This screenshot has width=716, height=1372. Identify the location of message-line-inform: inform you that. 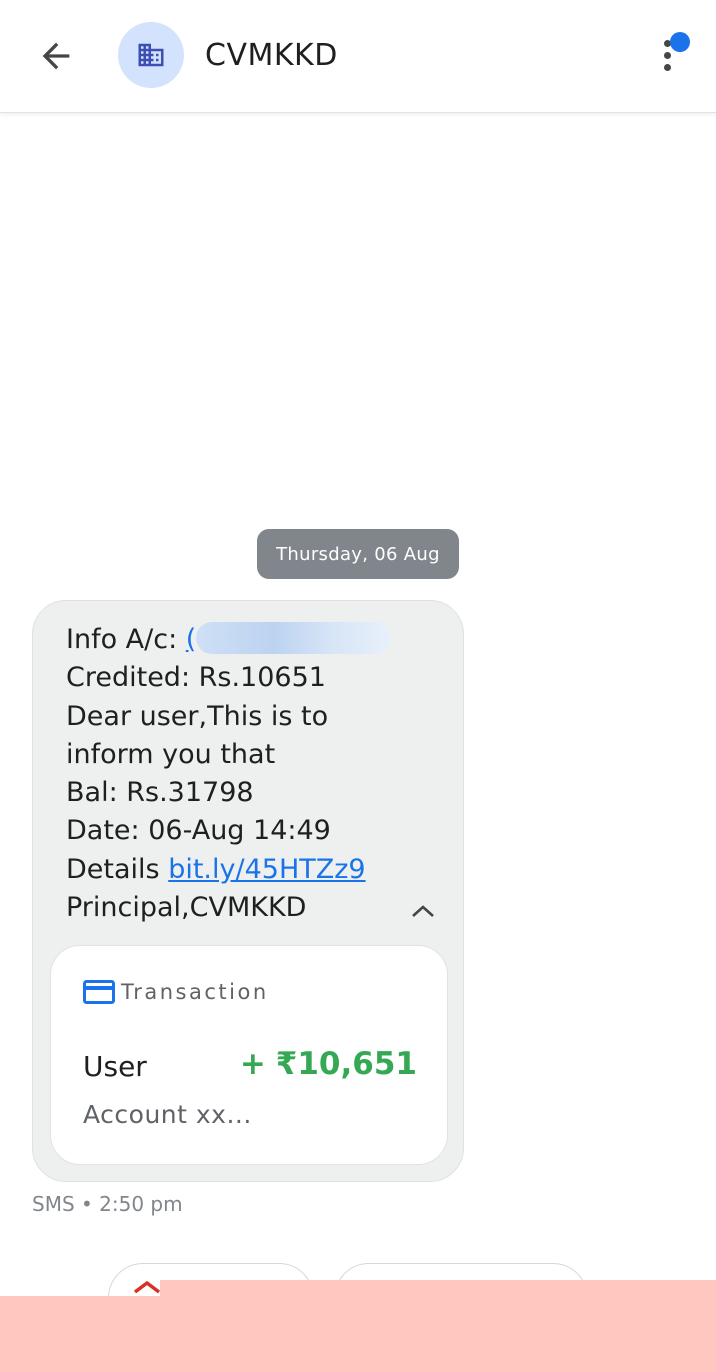
(171, 754).